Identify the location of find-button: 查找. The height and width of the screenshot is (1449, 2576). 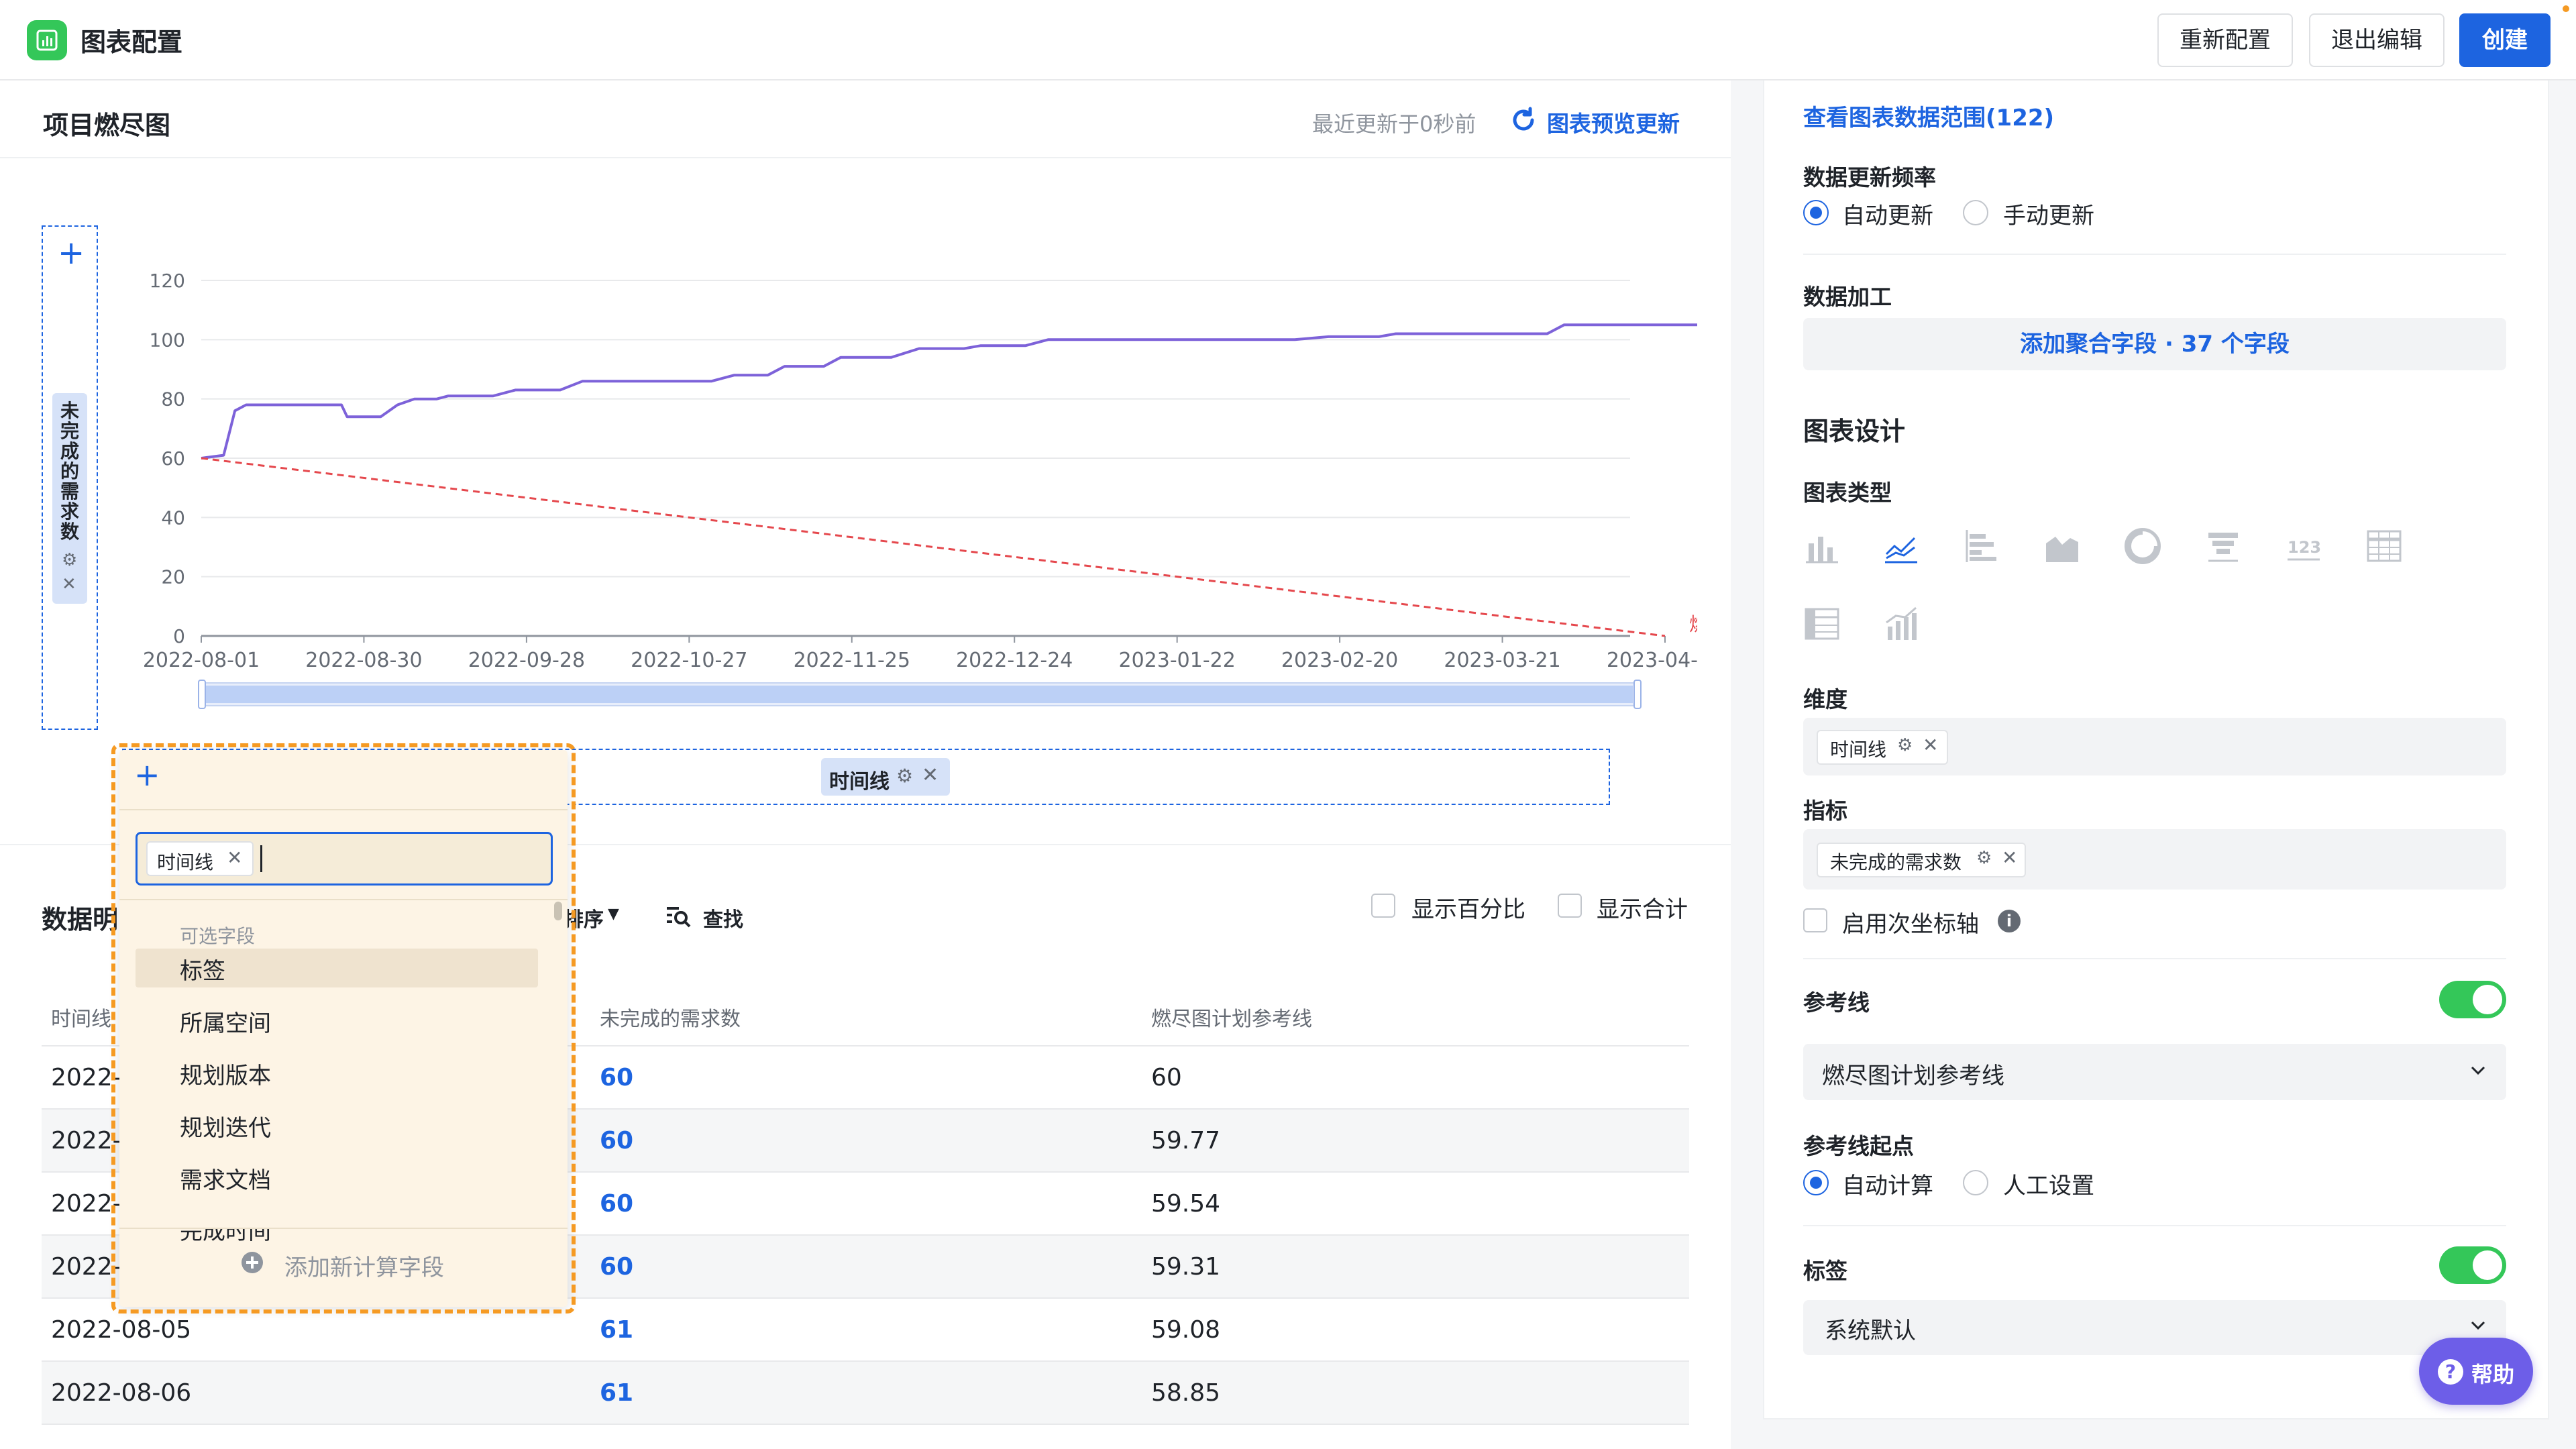
(723, 917).